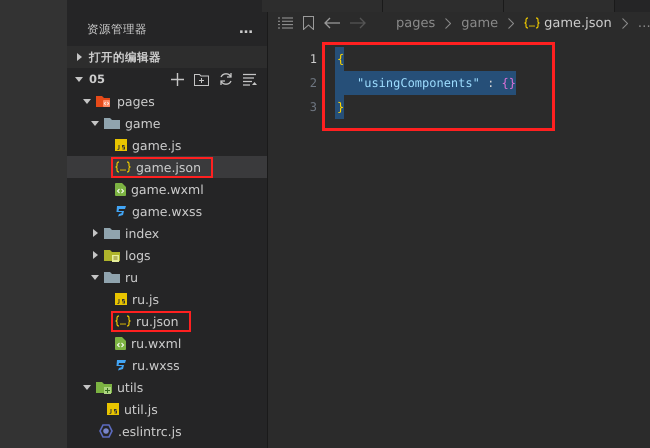  I want to click on hexagon-icon, so click(106, 431).